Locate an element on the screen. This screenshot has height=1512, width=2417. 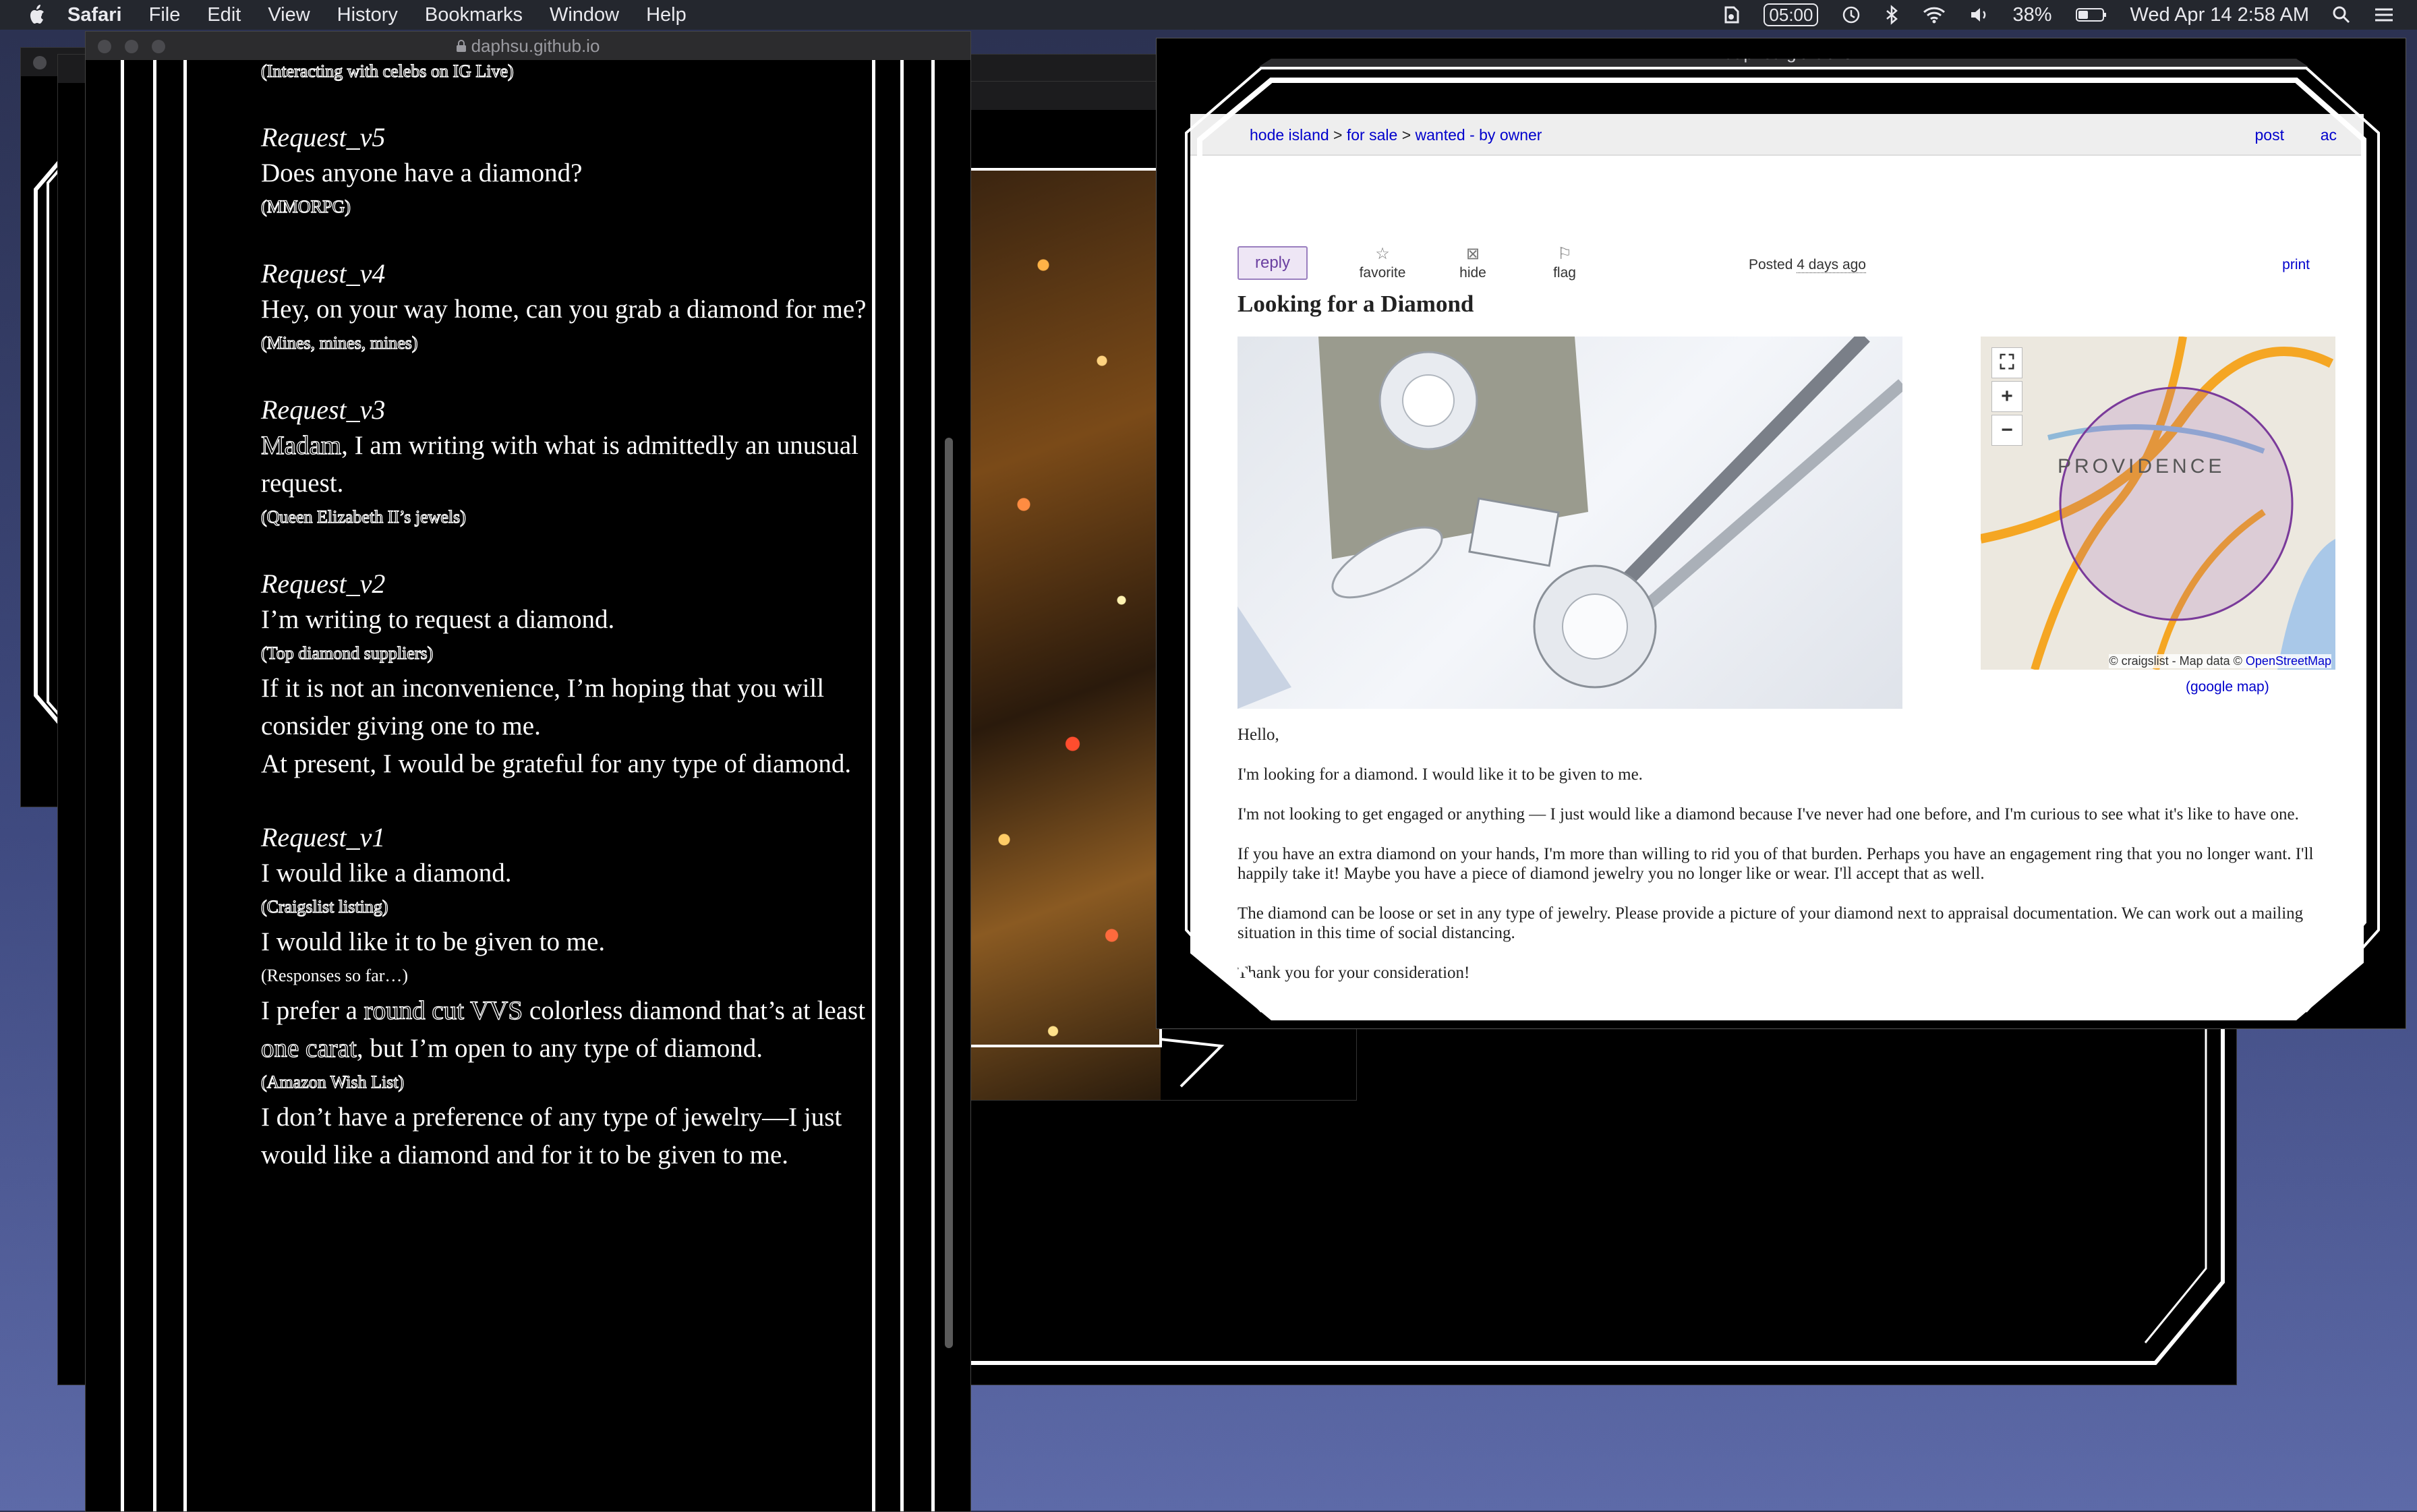
diamonds-image is located at coordinates (1569, 523).